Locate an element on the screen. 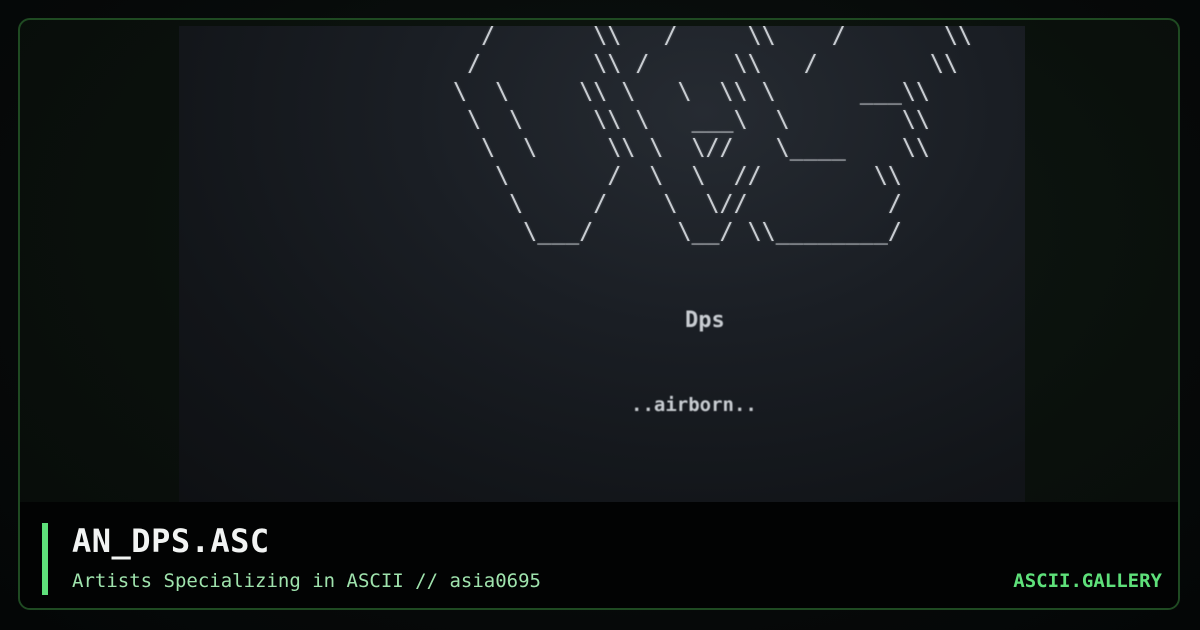 This screenshot has width=1200, height=630. artwork-title: AN_DPS.ASC is located at coordinates (171, 541).